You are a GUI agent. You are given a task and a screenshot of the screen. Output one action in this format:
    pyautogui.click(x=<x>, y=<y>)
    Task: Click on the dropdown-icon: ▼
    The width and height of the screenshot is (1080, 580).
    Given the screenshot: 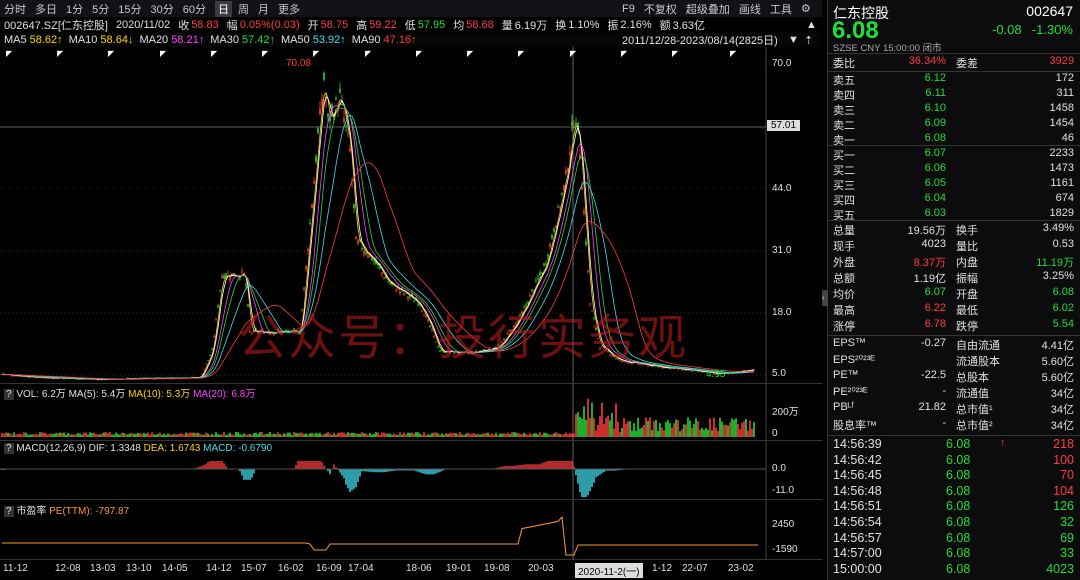 What is the action you would take?
    pyautogui.click(x=793, y=40)
    